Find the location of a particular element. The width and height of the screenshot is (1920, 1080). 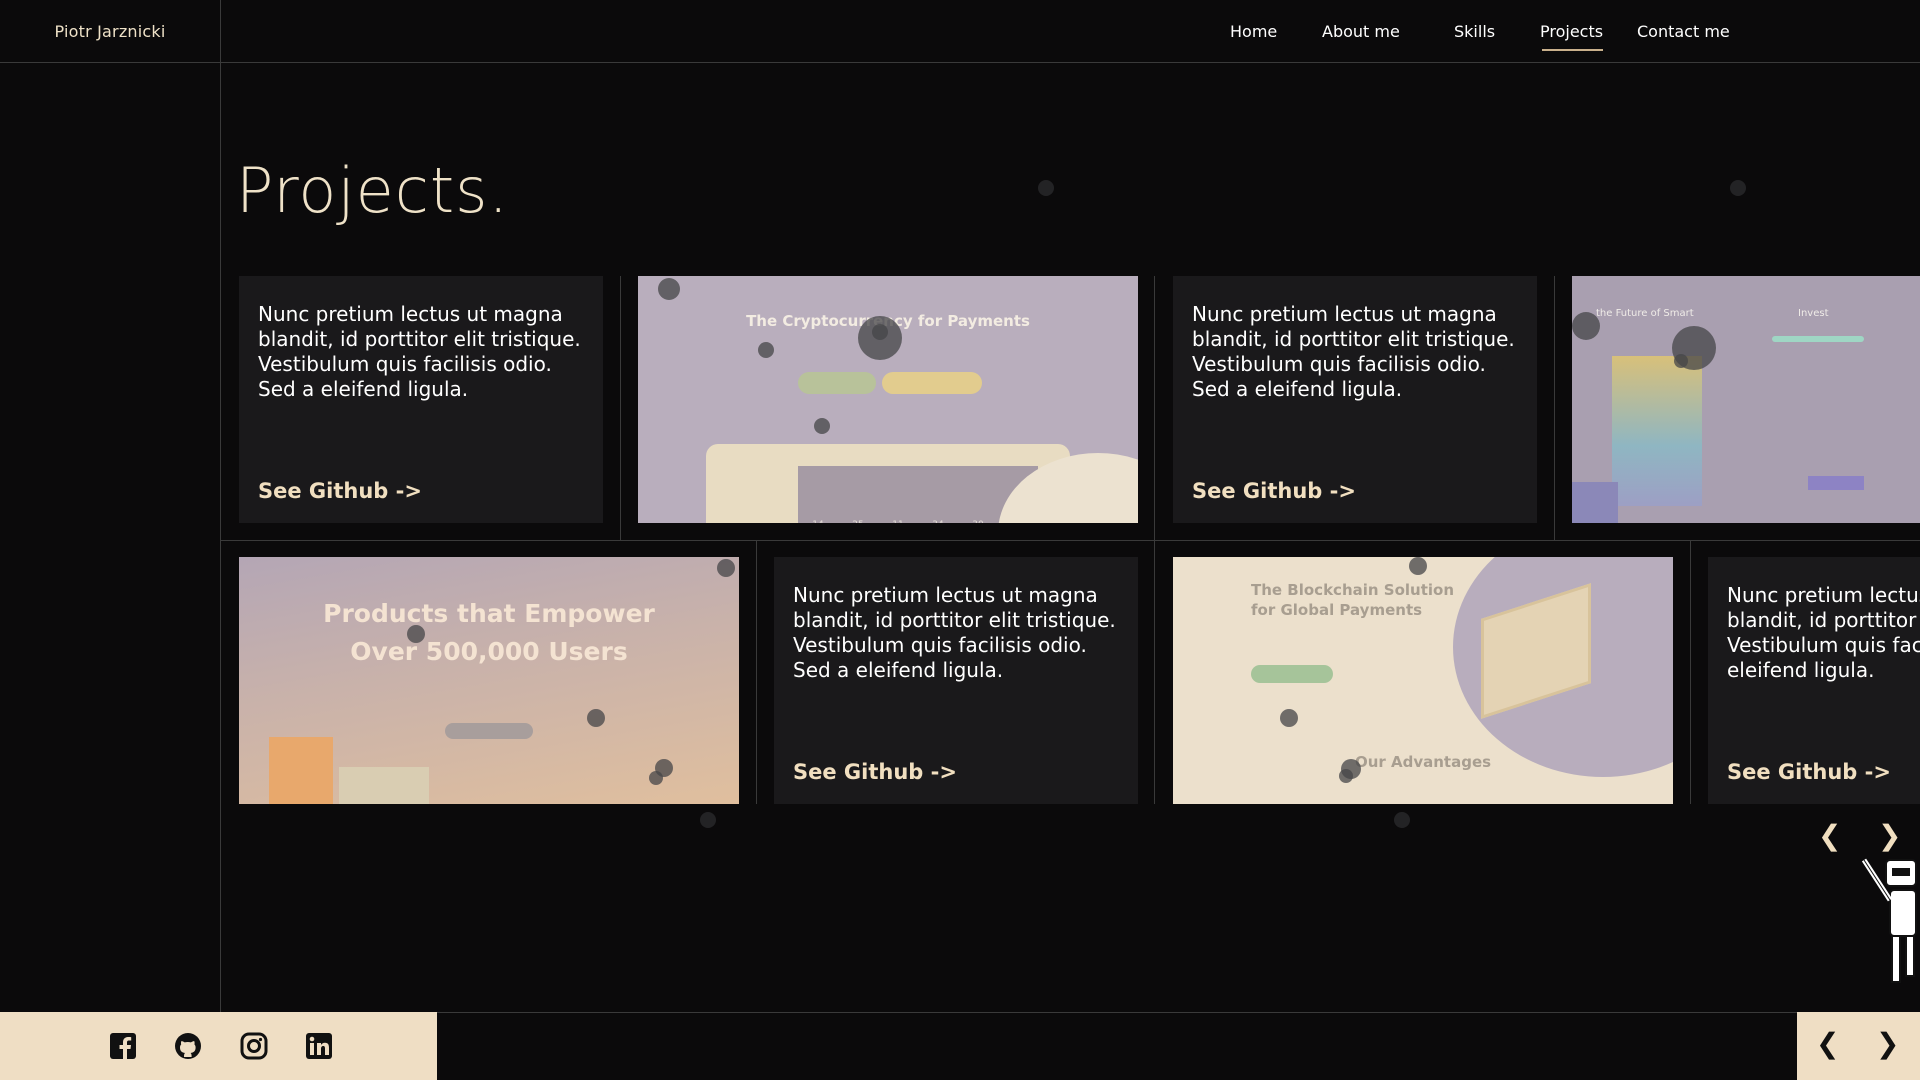

footer-next-button: ❯ is located at coordinates (1887, 1044).